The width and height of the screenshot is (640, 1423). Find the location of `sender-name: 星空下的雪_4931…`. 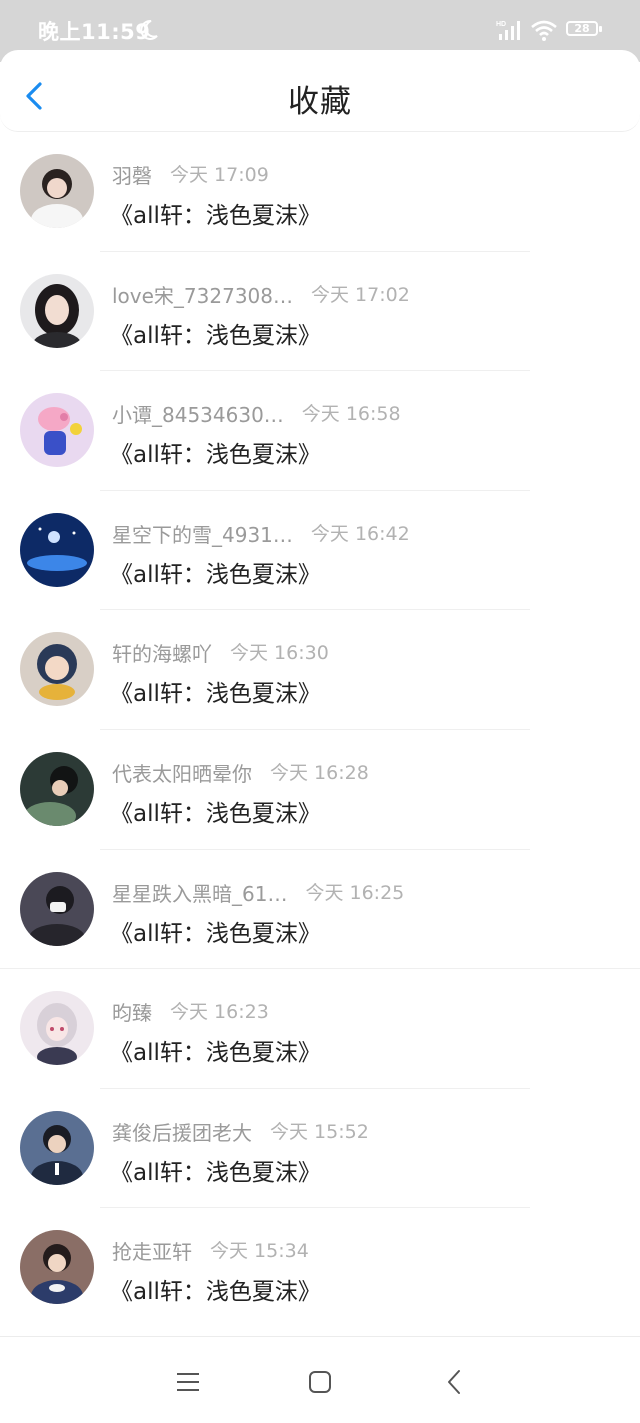

sender-name: 星空下的雪_4931… is located at coordinates (202, 534).